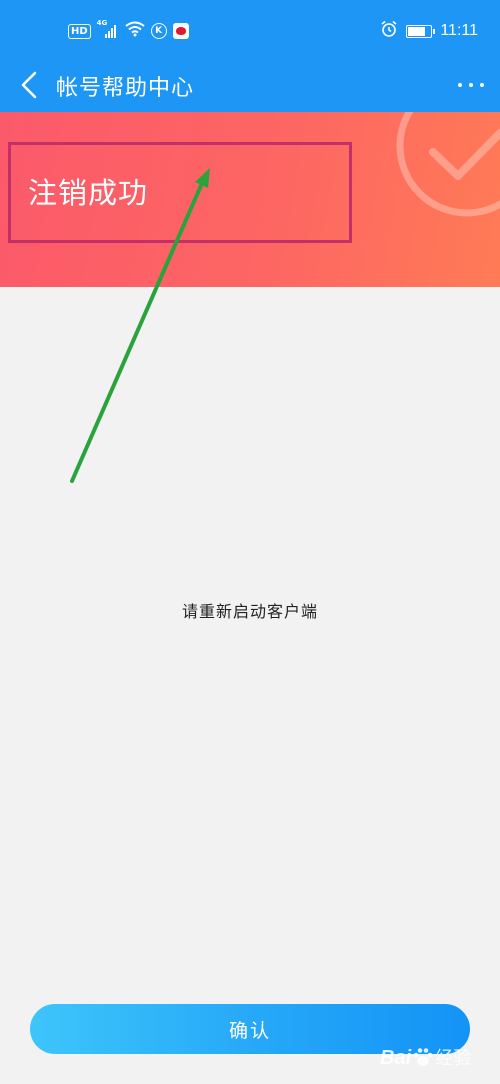  I want to click on banner-title: 注销成功, so click(88, 193).